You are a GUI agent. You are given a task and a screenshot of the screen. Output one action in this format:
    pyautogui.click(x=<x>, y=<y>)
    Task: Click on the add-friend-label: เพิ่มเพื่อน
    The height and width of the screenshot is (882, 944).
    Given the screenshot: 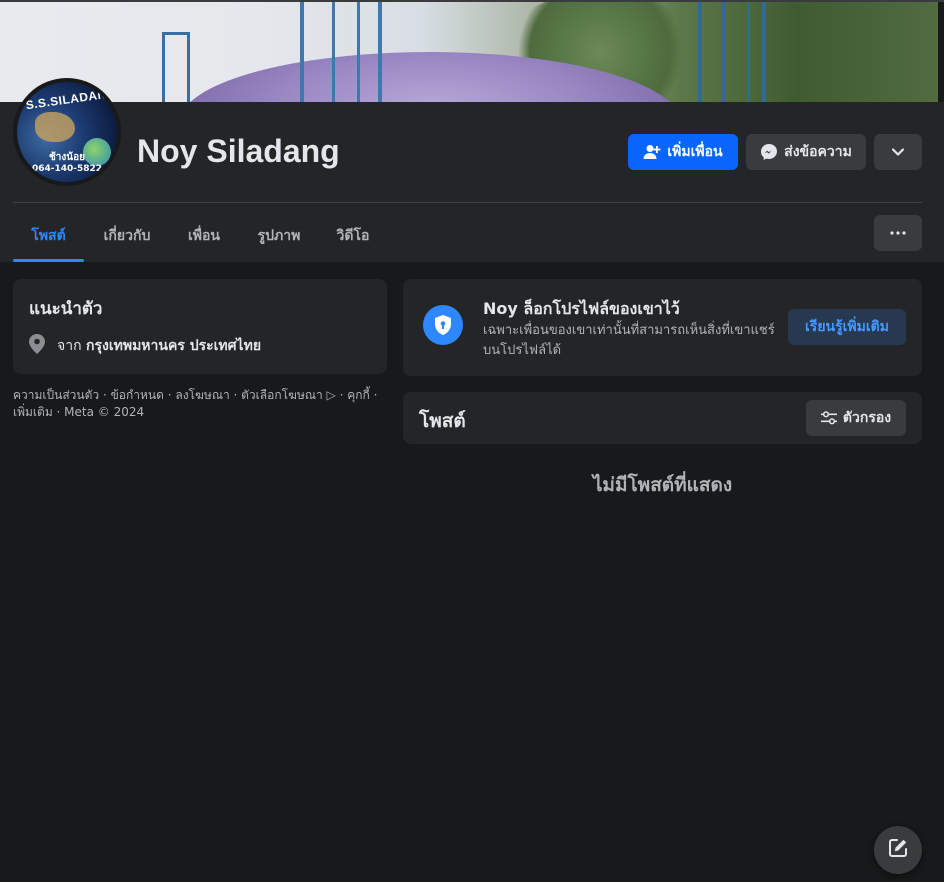 What is the action you would take?
    pyautogui.click(x=695, y=152)
    